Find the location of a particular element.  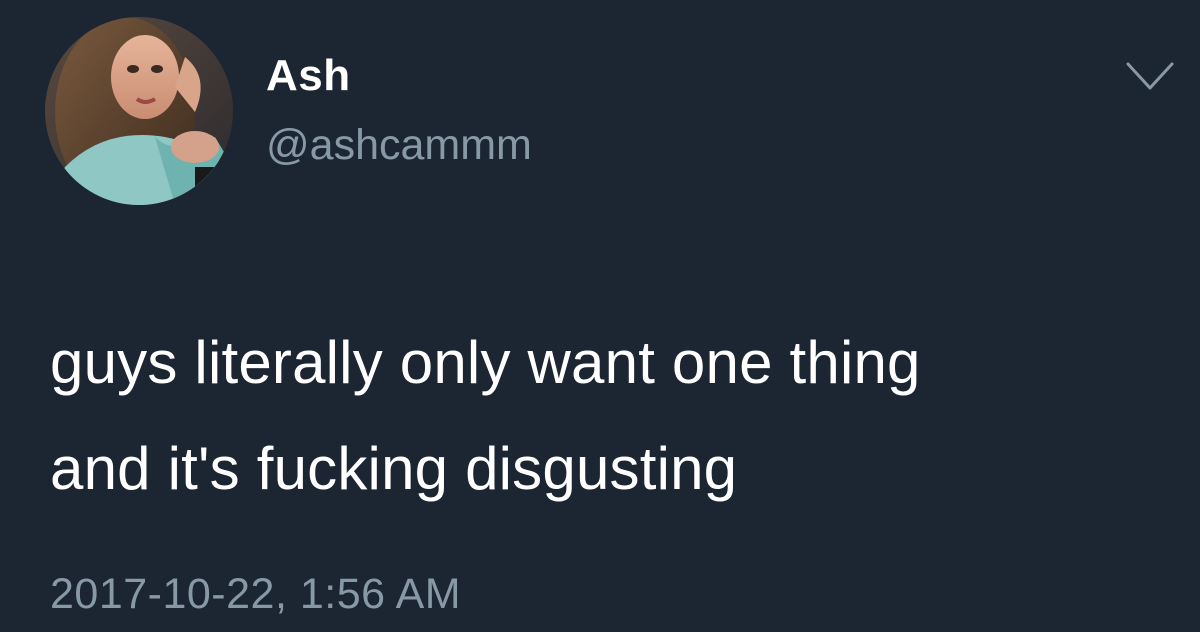

avatar is located at coordinates (139, 111).